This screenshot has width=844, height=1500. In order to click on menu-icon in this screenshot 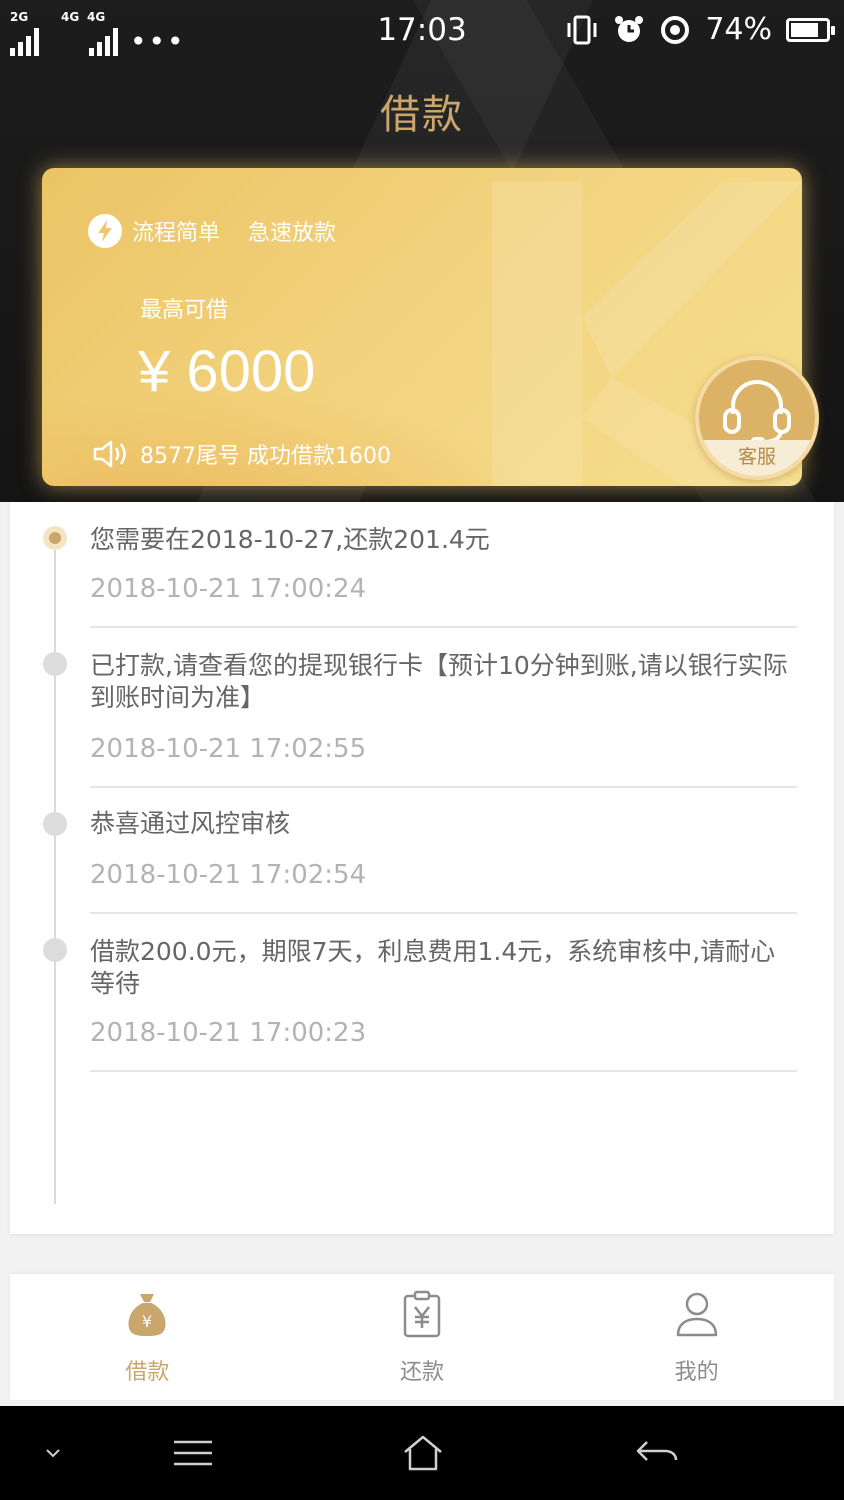, I will do `click(193, 1453)`.